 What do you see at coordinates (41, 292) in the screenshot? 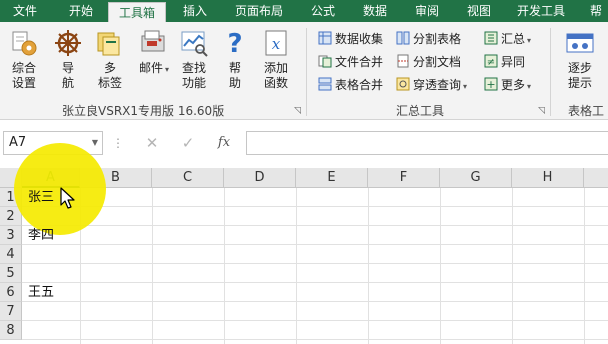
I see `cell-a6: 王五` at bounding box center [41, 292].